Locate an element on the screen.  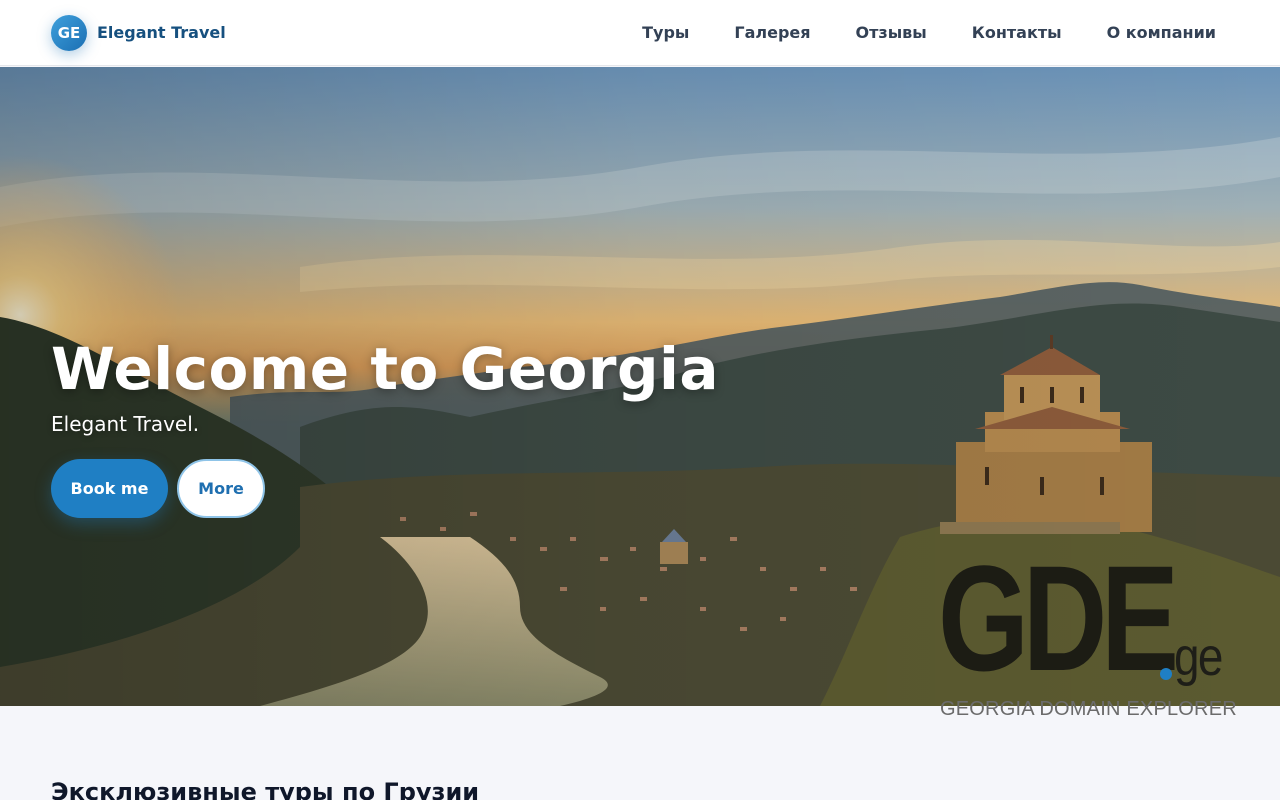
nav-item-reviews: Отзывы is located at coordinates (891, 32).